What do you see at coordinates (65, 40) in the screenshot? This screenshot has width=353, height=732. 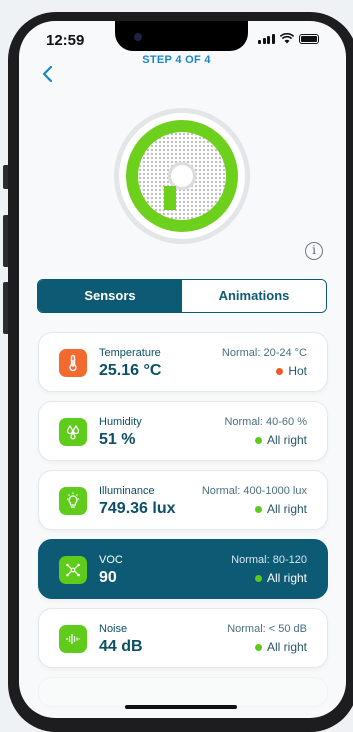 I see `status-time: 12:59` at bounding box center [65, 40].